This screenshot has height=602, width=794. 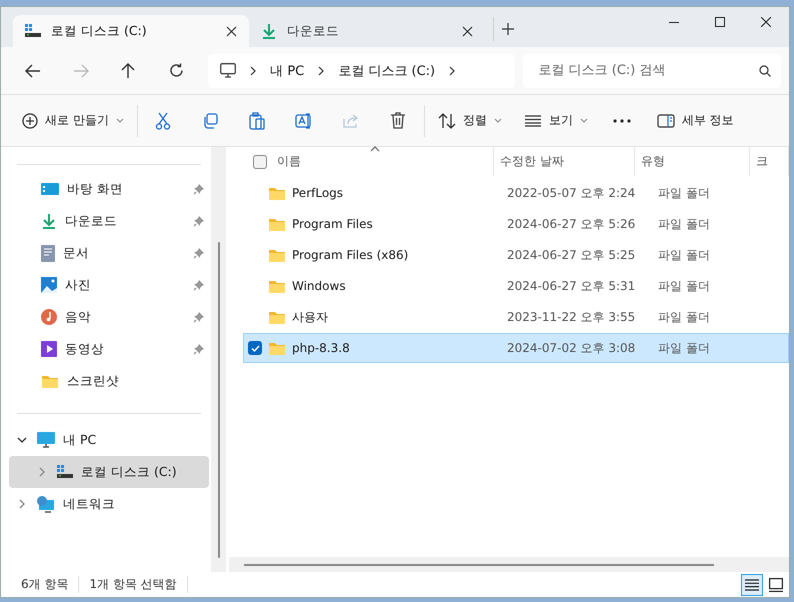 I want to click on sidebar-item: 동영상, so click(x=106, y=349).